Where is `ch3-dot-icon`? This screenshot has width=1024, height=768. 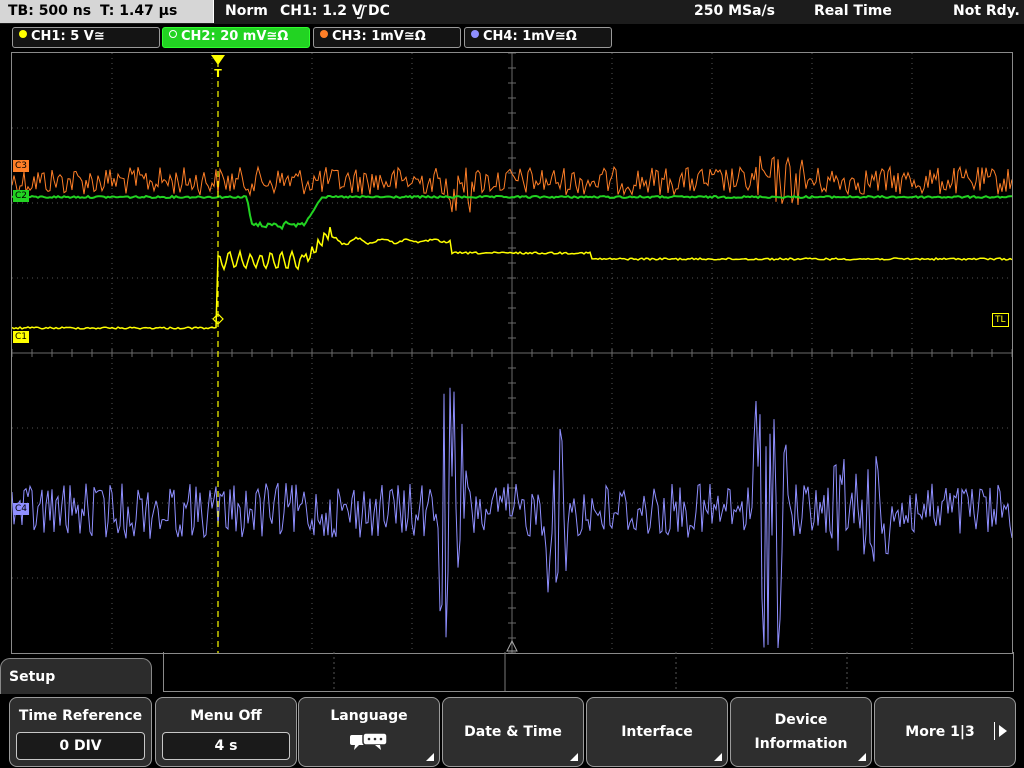
ch3-dot-icon is located at coordinates (324, 34).